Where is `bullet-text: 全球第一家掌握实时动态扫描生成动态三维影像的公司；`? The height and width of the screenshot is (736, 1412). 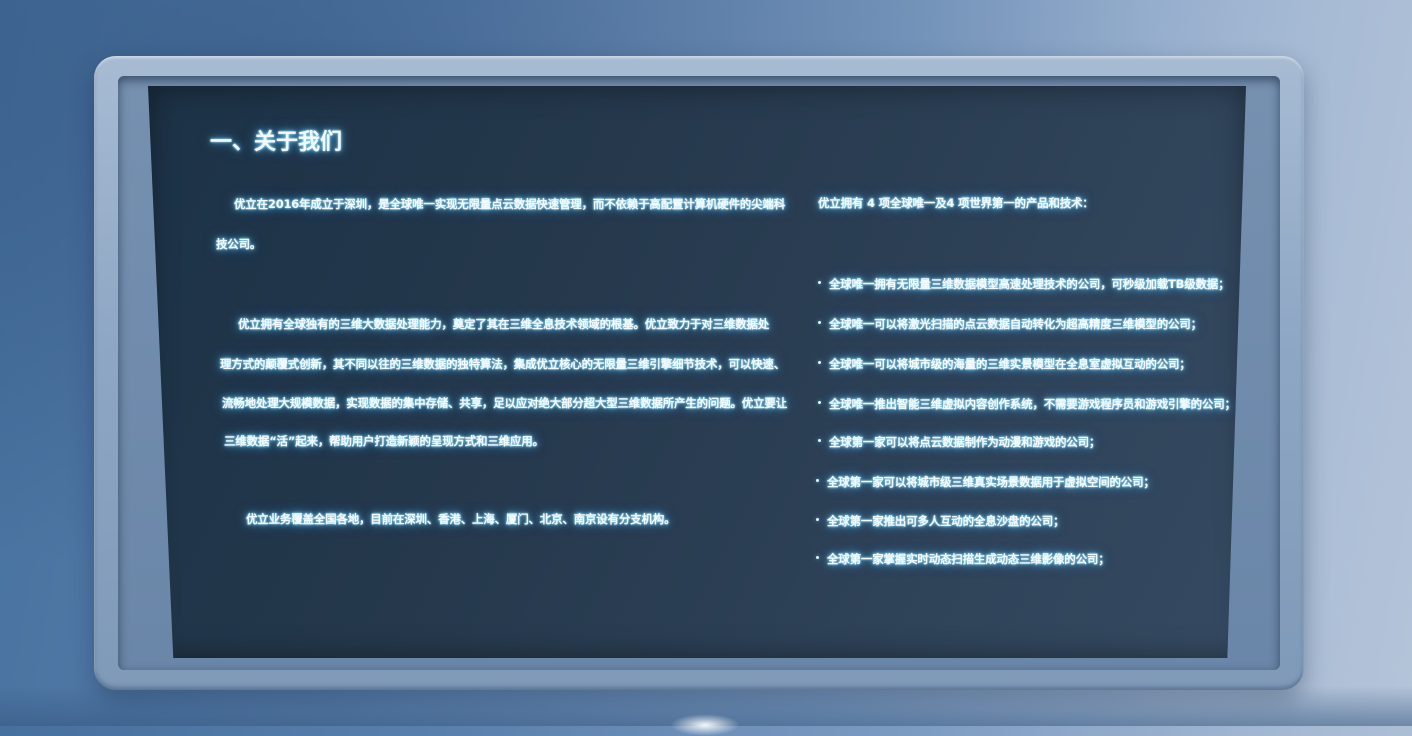
bullet-text: 全球第一家掌握实时动态扫描生成动态三维影像的公司； is located at coordinates (968, 559).